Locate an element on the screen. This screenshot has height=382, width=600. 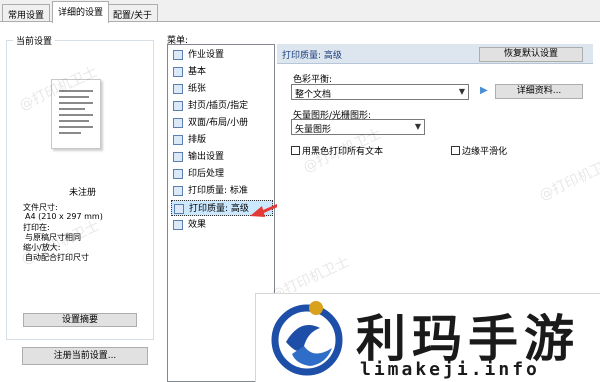
menu-item-imposition: 排版 is located at coordinates (222, 140).